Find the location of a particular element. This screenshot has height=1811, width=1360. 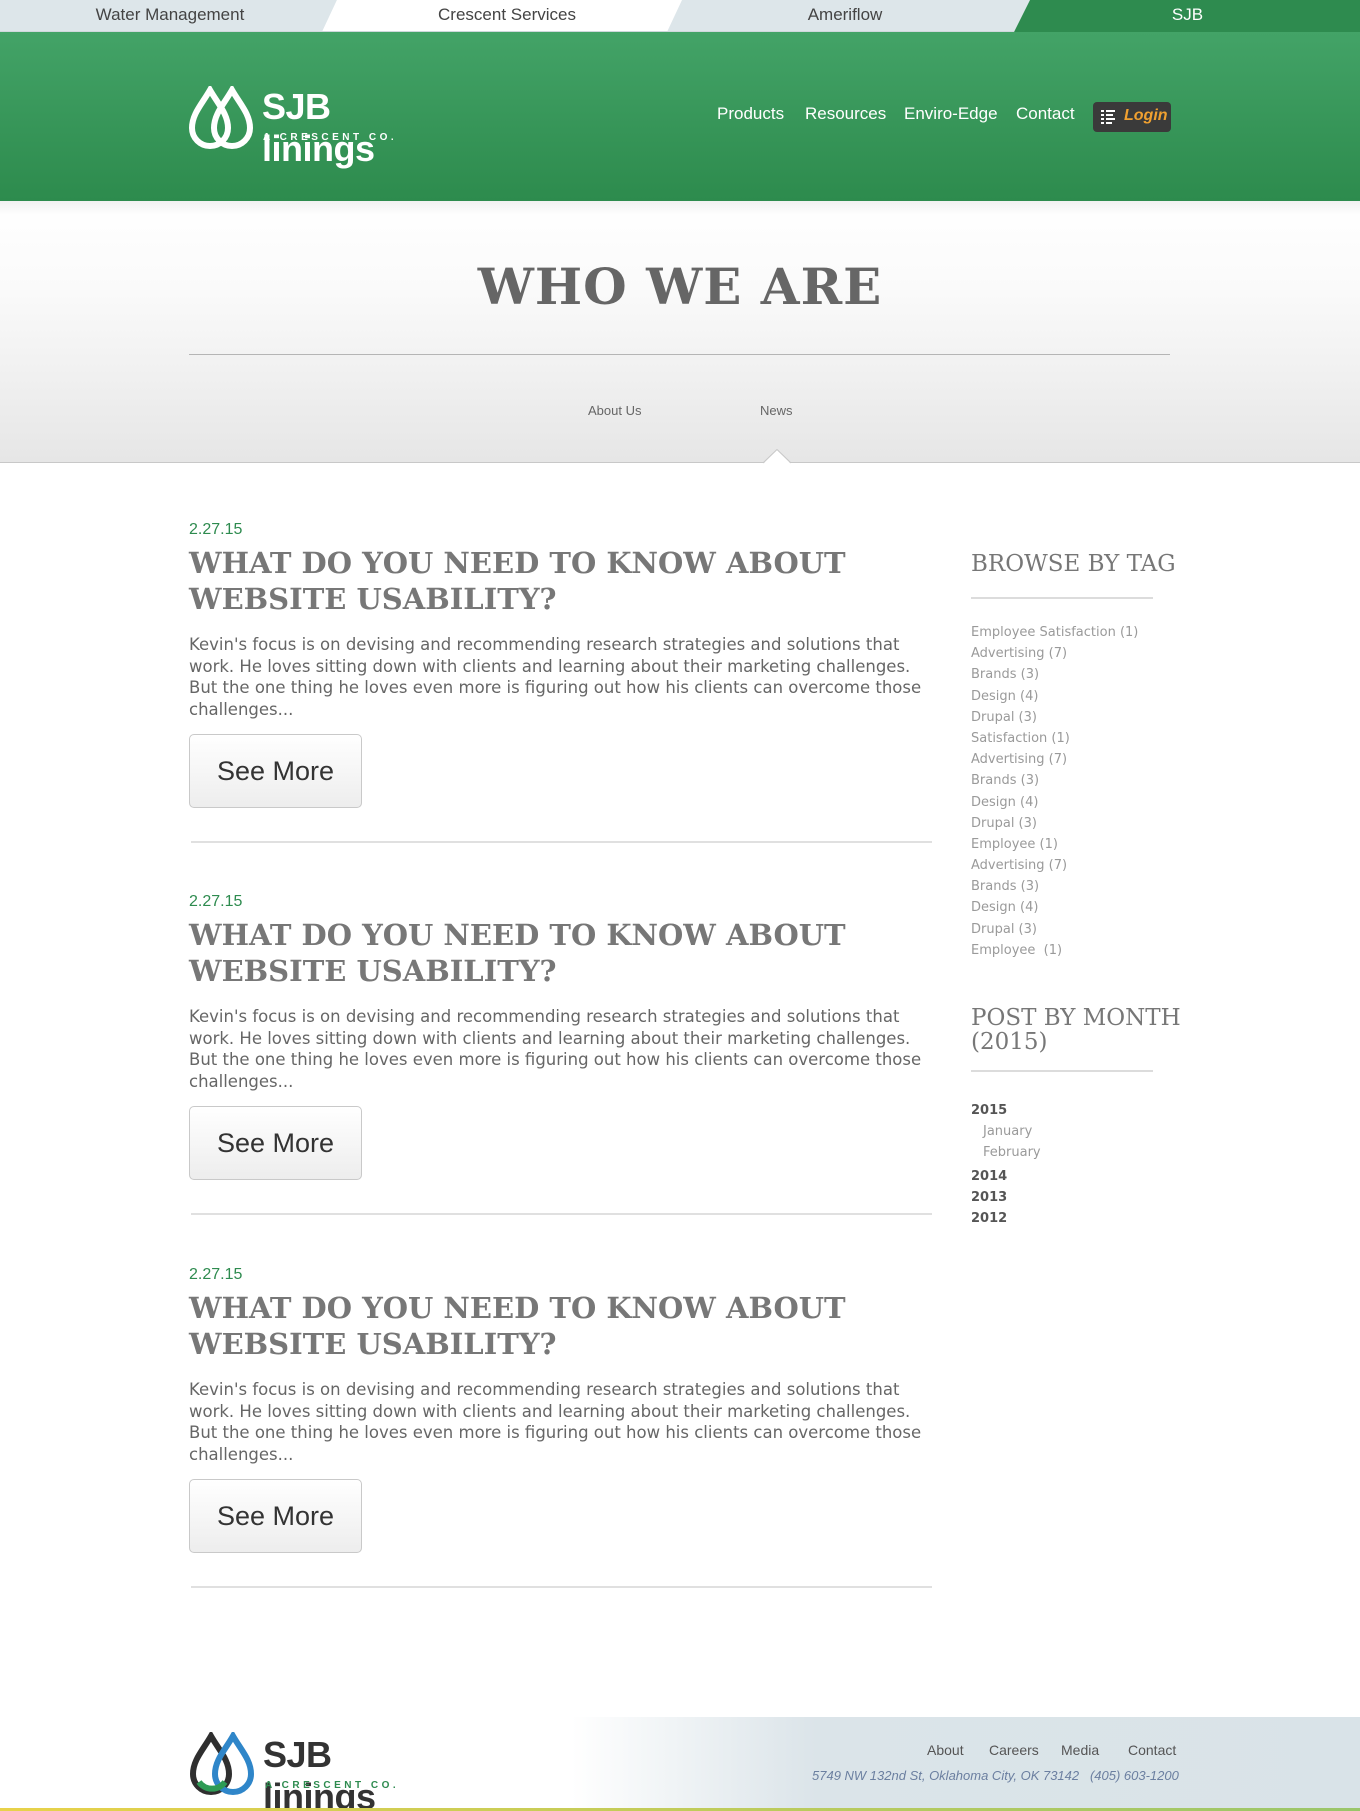

archive-year-2014: 2014 is located at coordinates (1006, 1176).